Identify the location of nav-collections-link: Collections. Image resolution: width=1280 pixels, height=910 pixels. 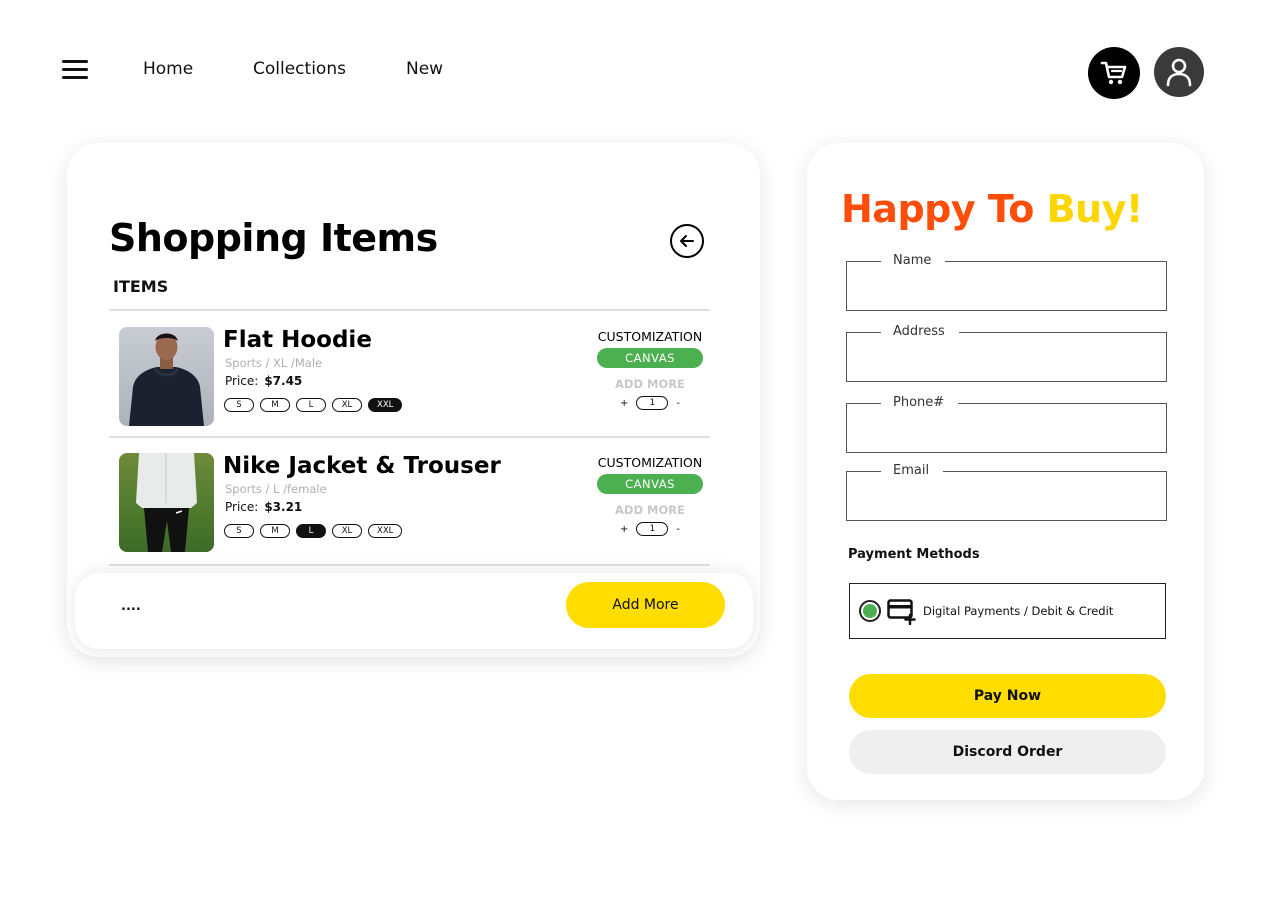
(299, 69).